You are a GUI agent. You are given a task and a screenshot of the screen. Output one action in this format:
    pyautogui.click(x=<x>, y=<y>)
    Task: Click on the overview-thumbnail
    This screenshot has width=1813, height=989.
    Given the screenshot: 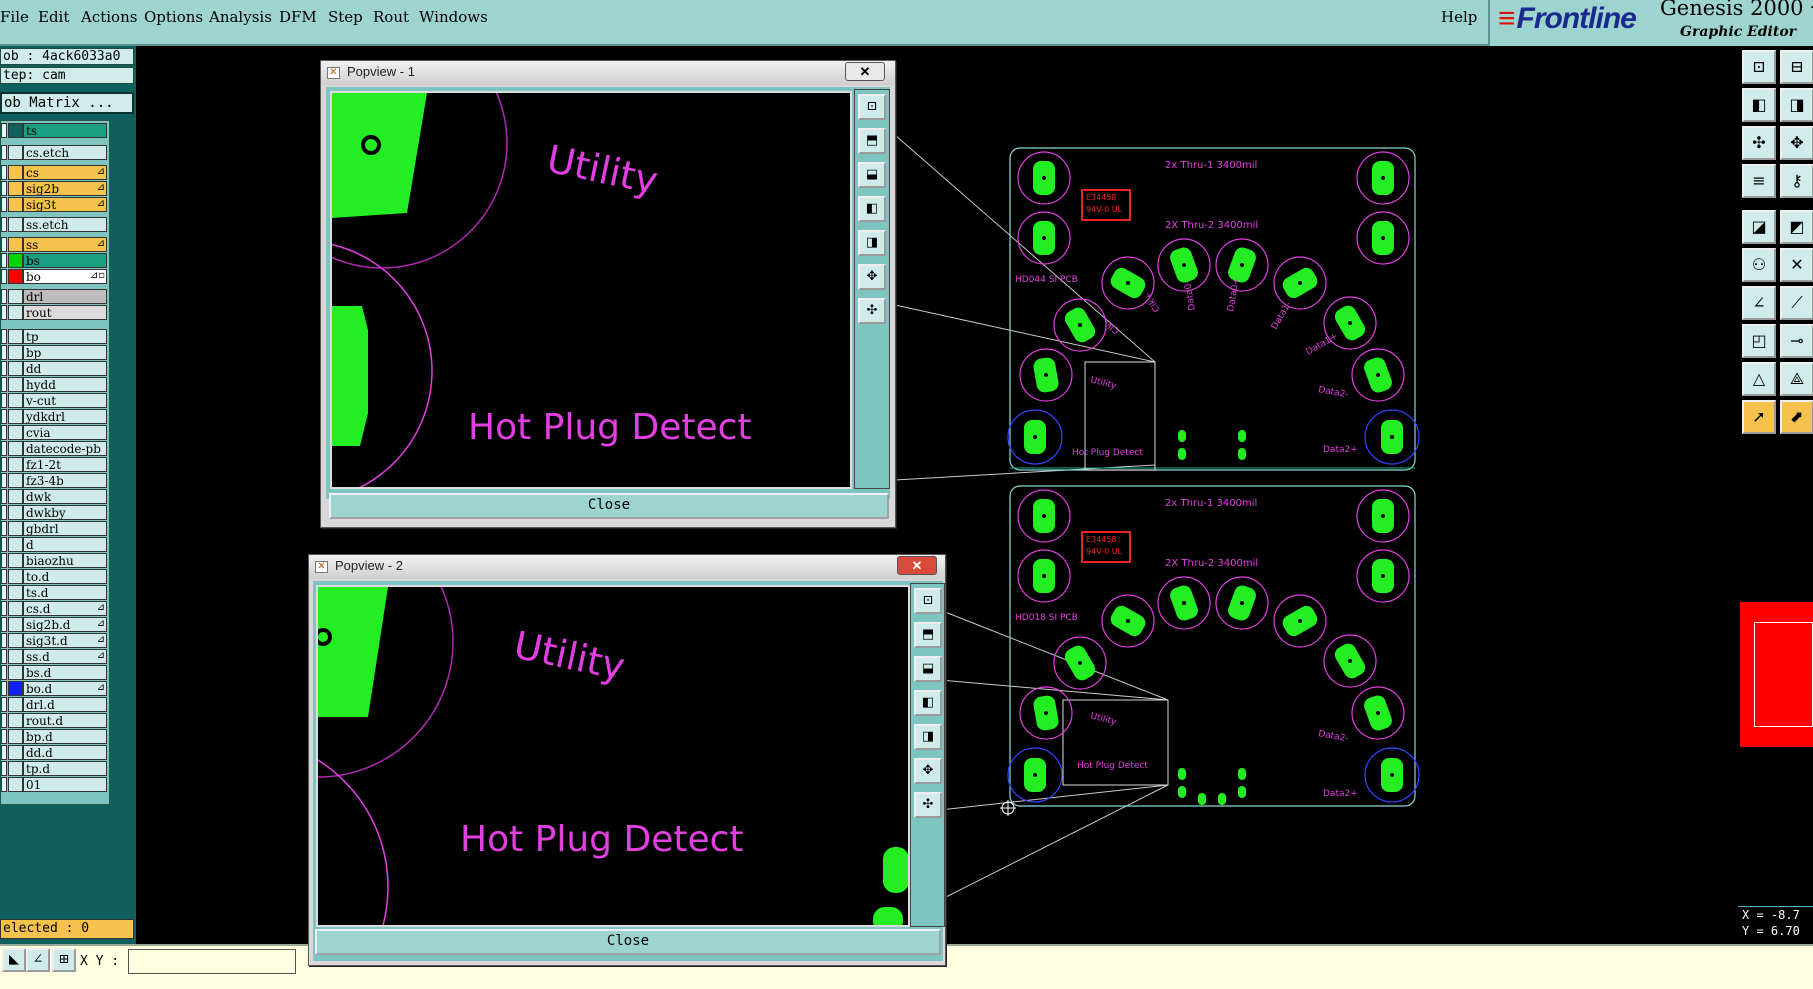 What is the action you would take?
    pyautogui.click(x=1776, y=674)
    